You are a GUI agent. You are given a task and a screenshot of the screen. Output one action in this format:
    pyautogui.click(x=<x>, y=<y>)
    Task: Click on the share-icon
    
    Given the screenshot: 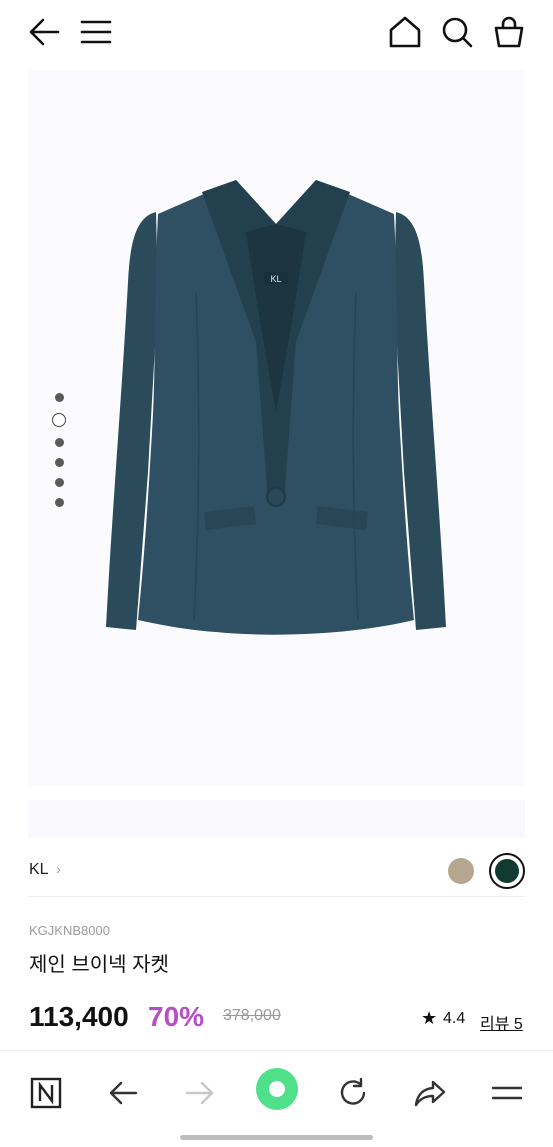 What is the action you would take?
    pyautogui.click(x=430, y=1093)
    